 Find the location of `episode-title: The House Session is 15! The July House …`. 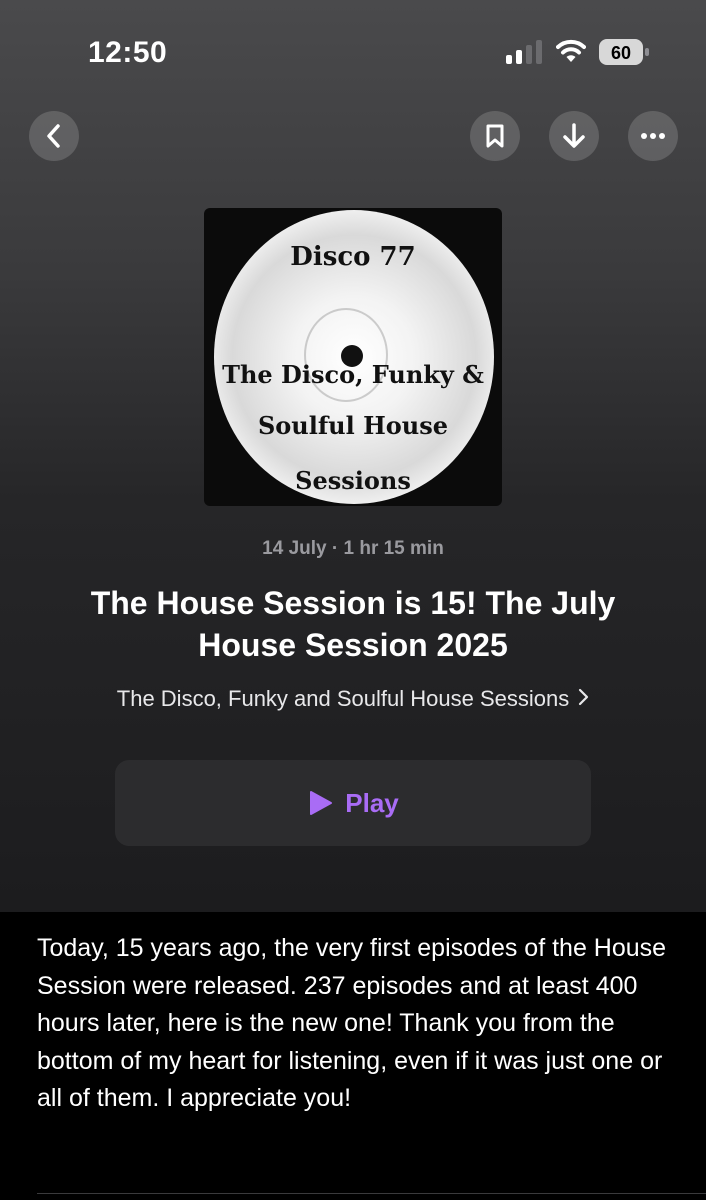

episode-title: The House Session is 15! The July House … is located at coordinates (353, 624).